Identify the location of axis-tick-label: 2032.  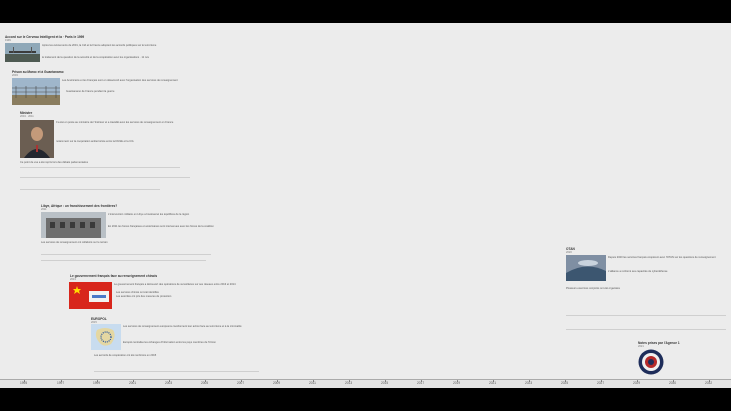
(709, 383).